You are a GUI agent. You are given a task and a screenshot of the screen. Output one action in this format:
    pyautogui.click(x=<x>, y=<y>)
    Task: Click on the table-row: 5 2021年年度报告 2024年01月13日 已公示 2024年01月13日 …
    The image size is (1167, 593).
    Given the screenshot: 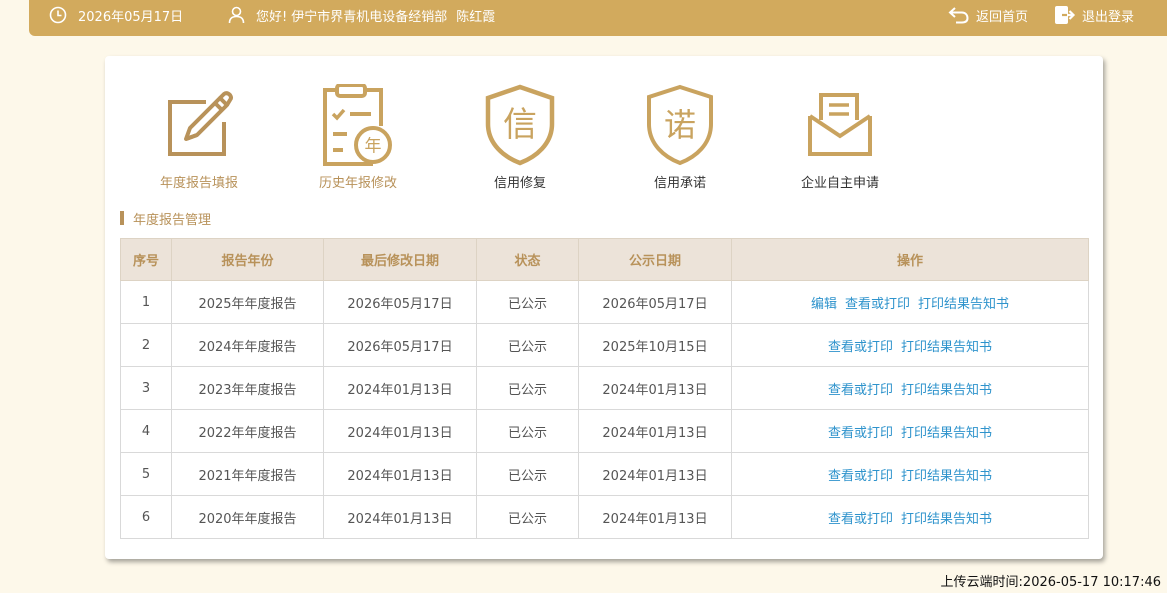 What is the action you would take?
    pyautogui.click(x=604, y=474)
    